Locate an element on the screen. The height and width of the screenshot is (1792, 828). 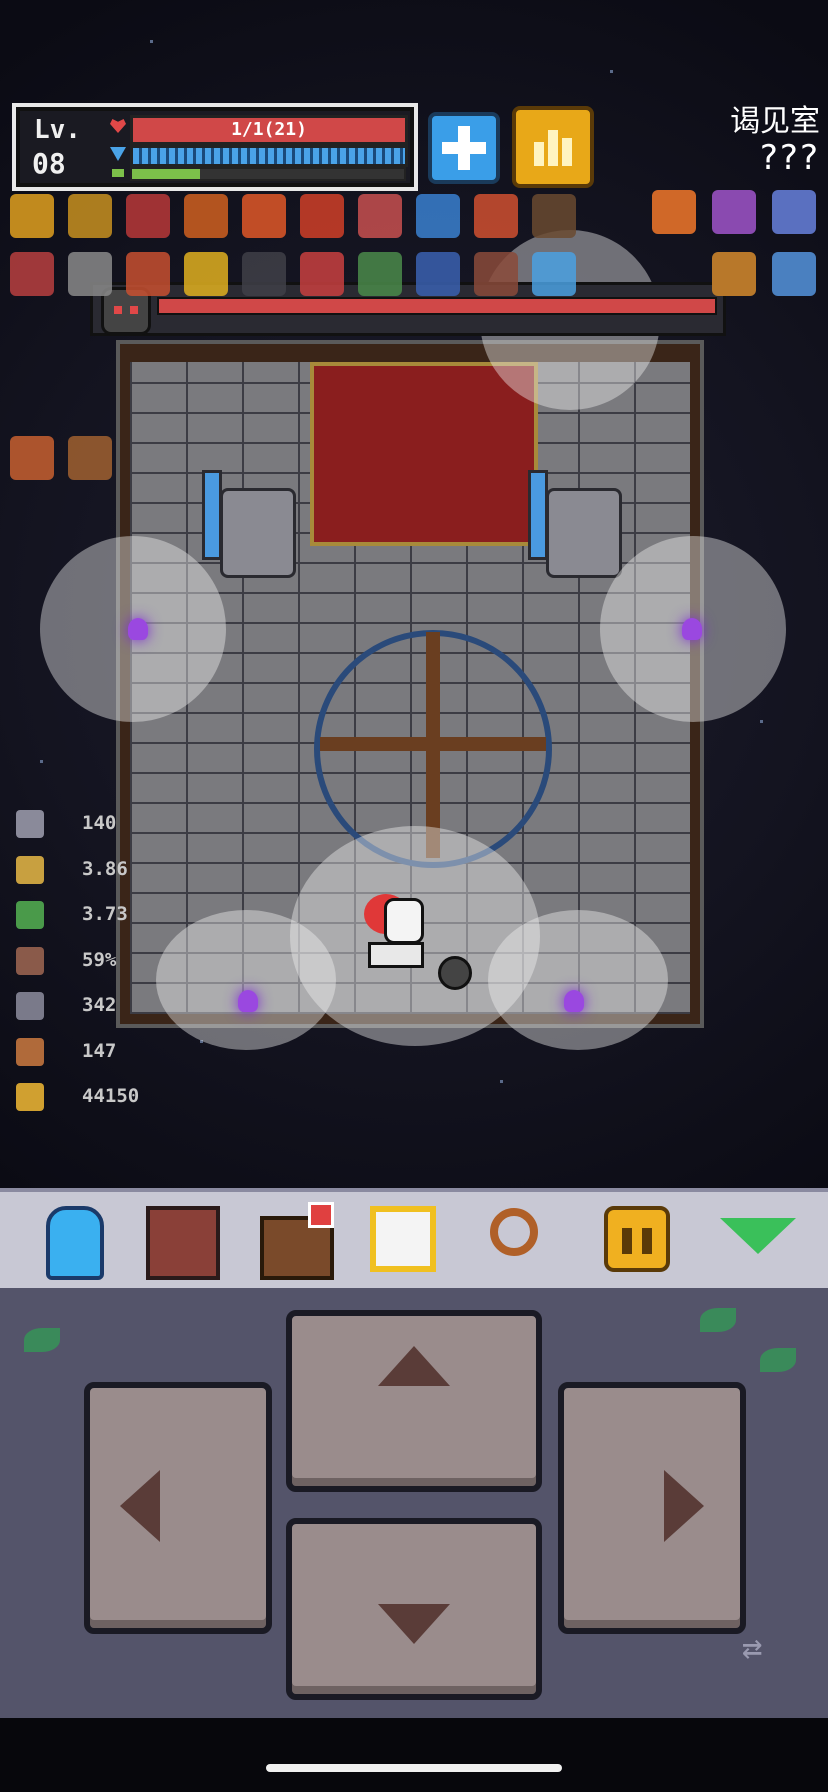
iron-ball-icon is located at coordinates (455, 973).